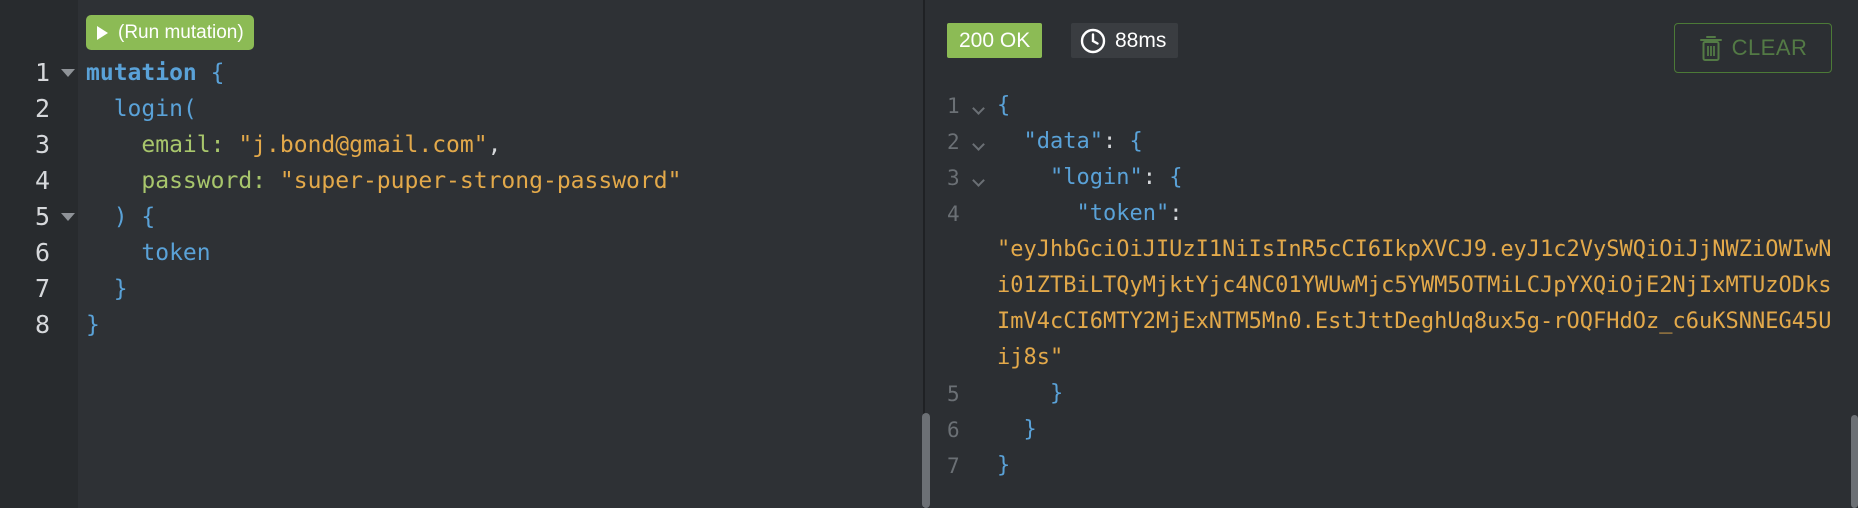 Image resolution: width=1858 pixels, height=508 pixels. What do you see at coordinates (176, 253) in the screenshot?
I see `code-line: token` at bounding box center [176, 253].